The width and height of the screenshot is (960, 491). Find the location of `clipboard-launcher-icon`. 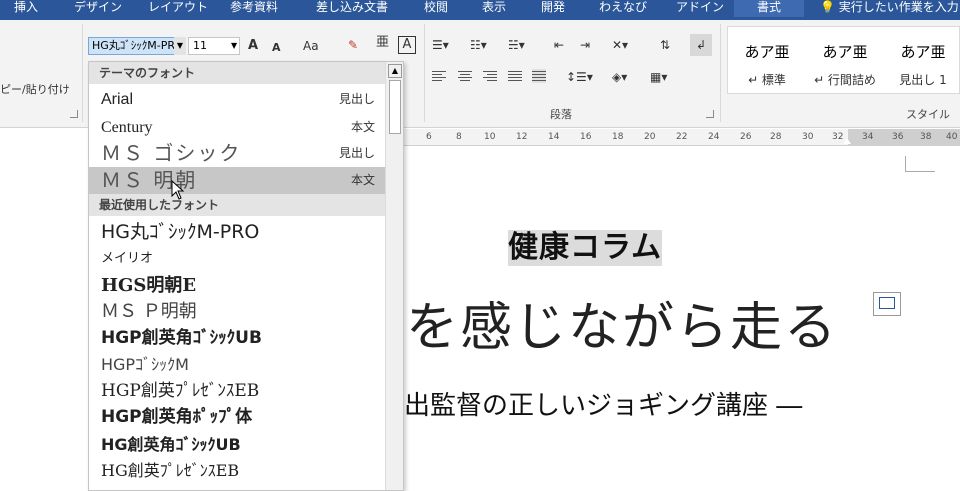

clipboard-launcher-icon is located at coordinates (74, 114).